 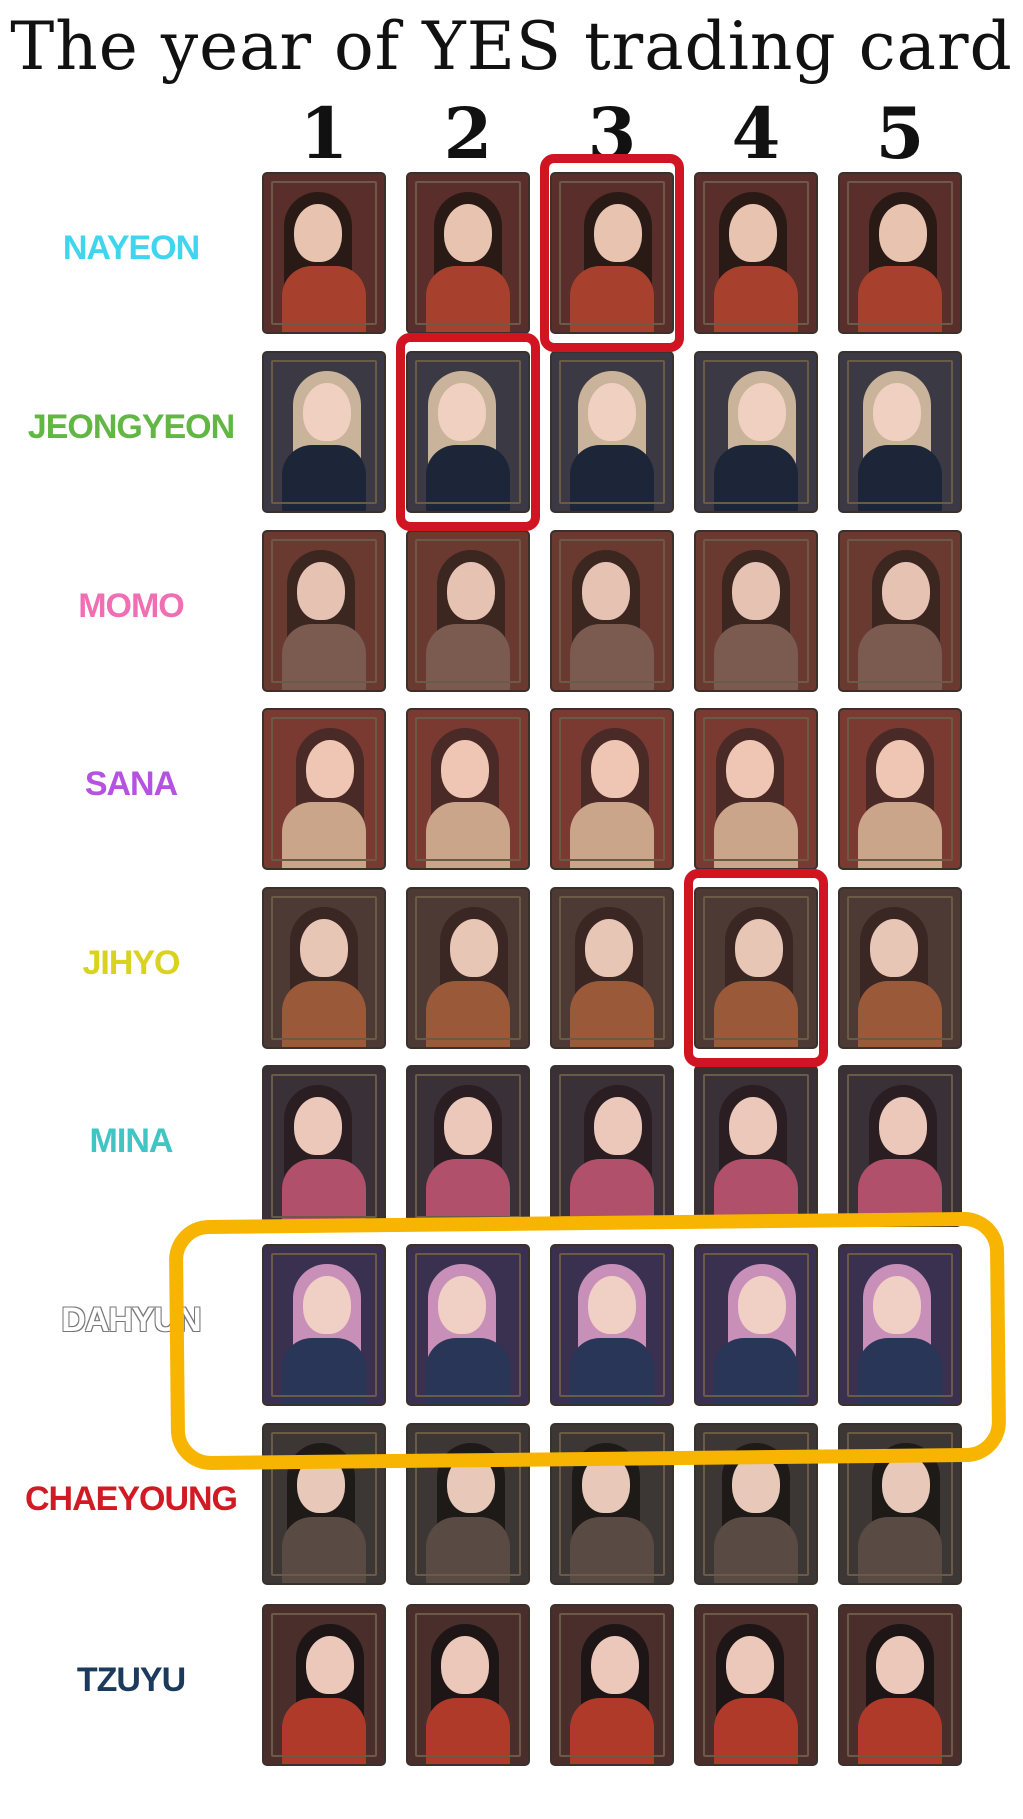 I want to click on member-label-mina: MINA, so click(x=131, y=1141).